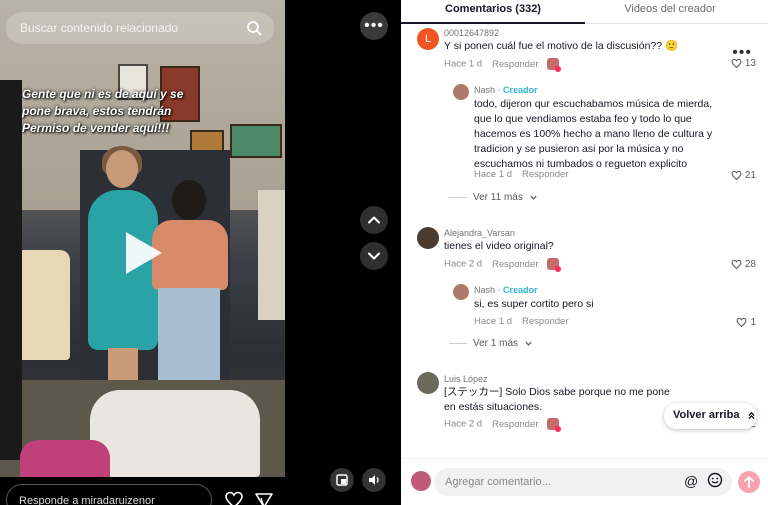 The image size is (768, 505). I want to click on arrow-up-icon, so click(749, 481).